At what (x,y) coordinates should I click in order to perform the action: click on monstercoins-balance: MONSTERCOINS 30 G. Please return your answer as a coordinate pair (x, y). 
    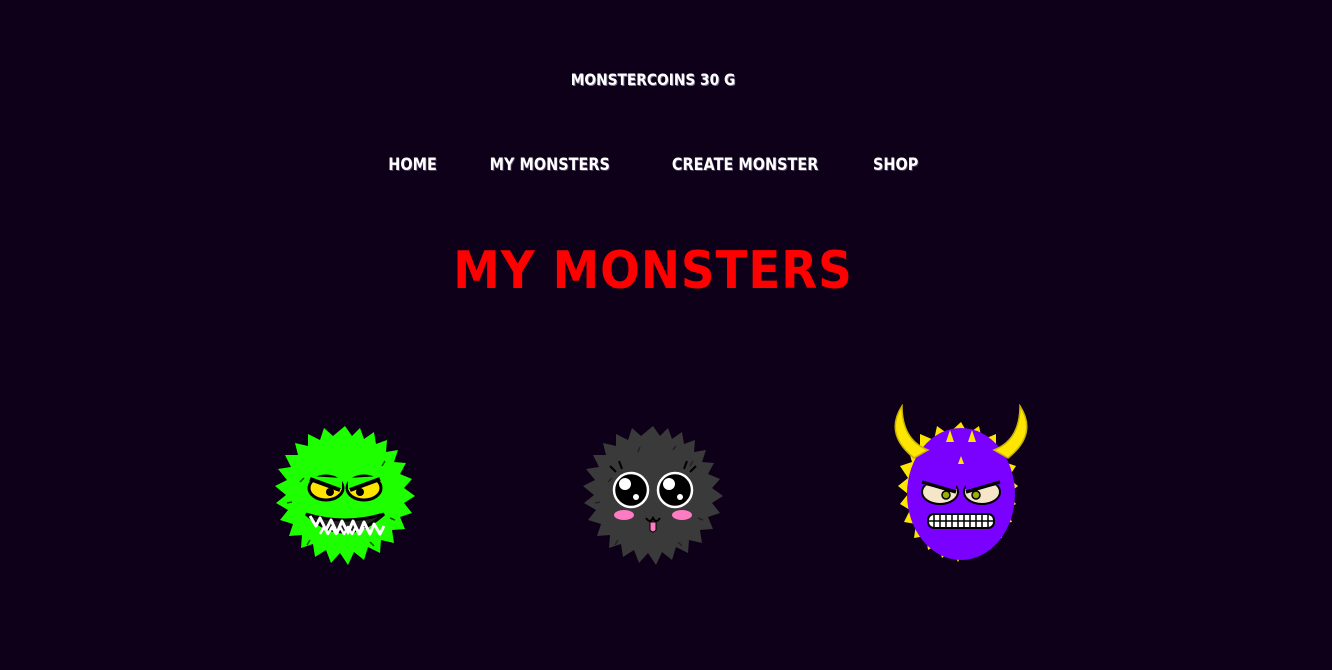
    Looking at the image, I should click on (653, 79).